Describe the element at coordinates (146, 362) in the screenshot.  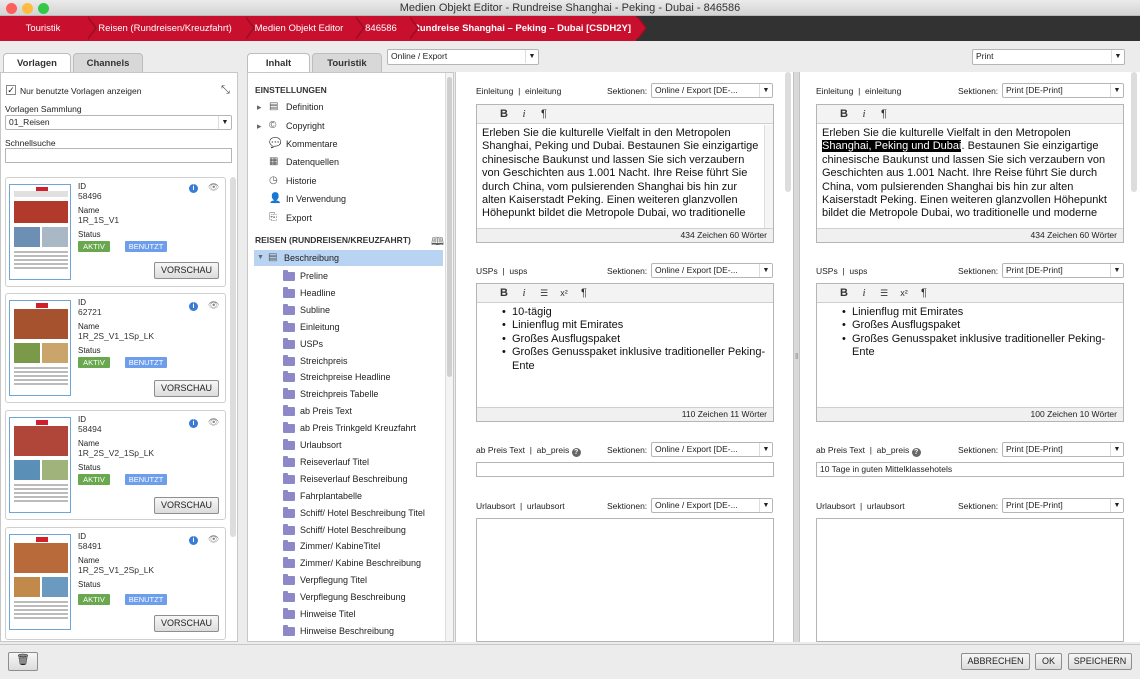
I see `used-badge: BENUTZT` at that location.